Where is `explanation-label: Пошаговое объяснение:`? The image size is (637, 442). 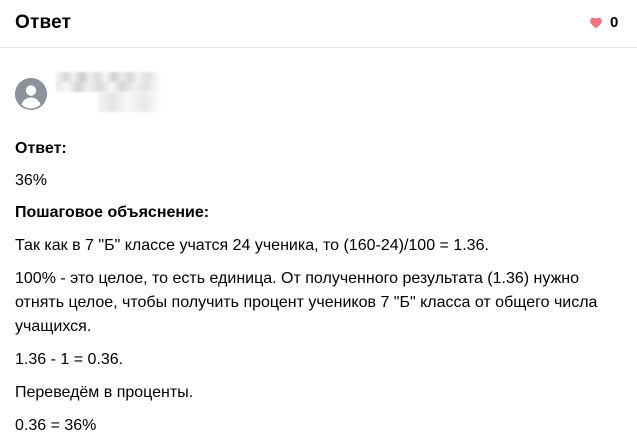 explanation-label: Пошаговое объяснение: is located at coordinates (112, 212).